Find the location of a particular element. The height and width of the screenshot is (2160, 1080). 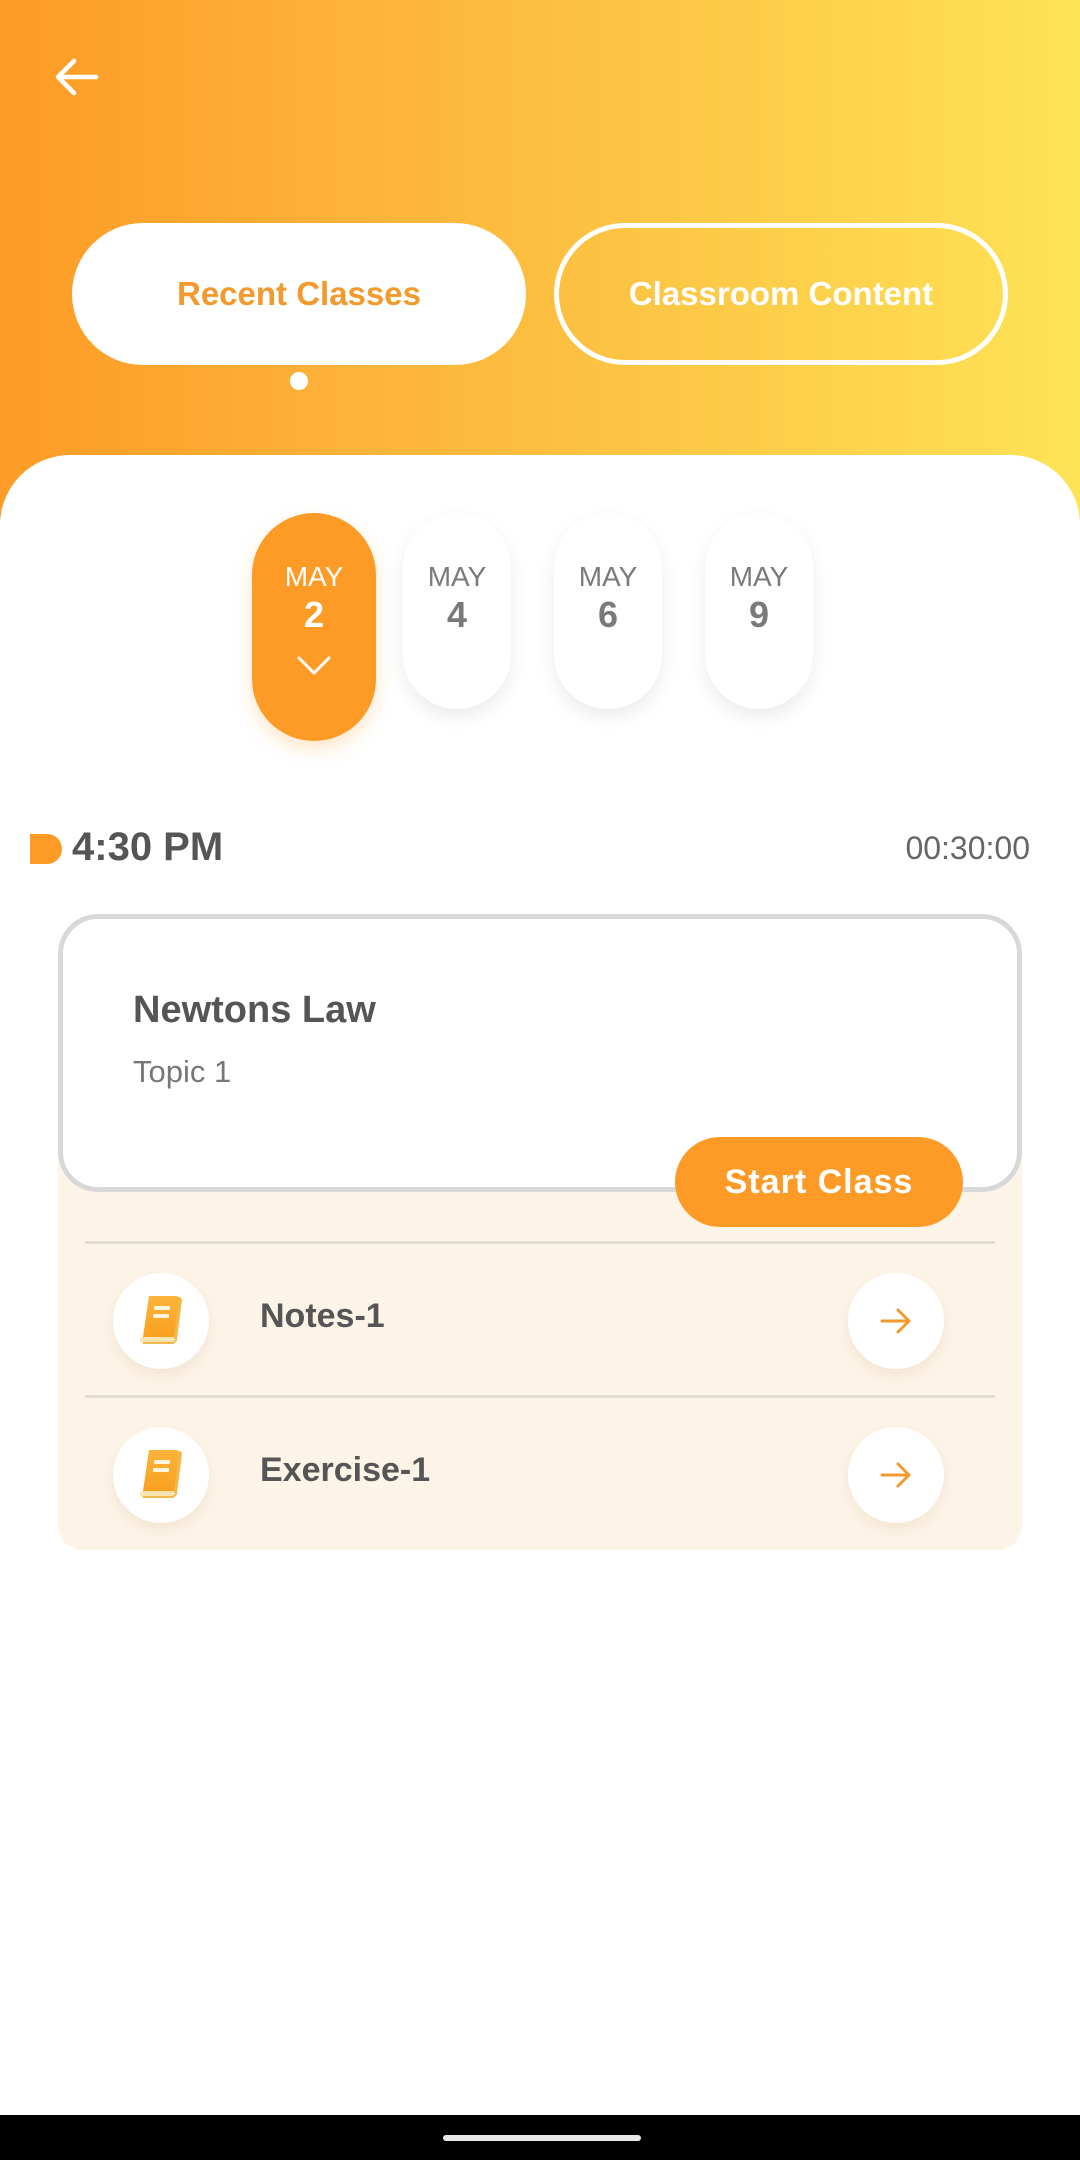

date-day: 2 is located at coordinates (314, 614).